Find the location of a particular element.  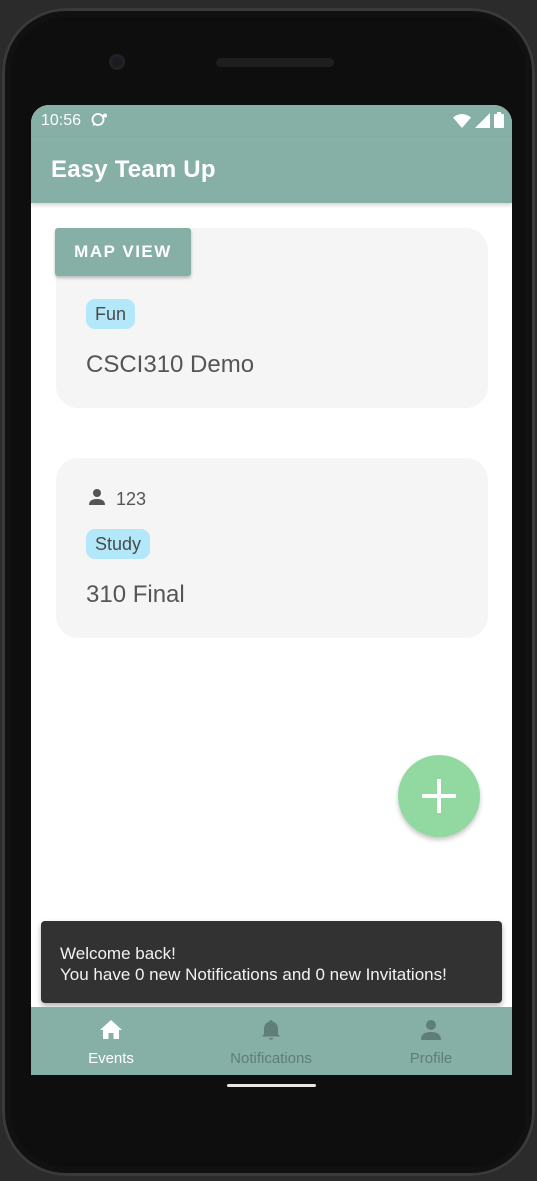

event-tag-chip: Fun is located at coordinates (111, 314).